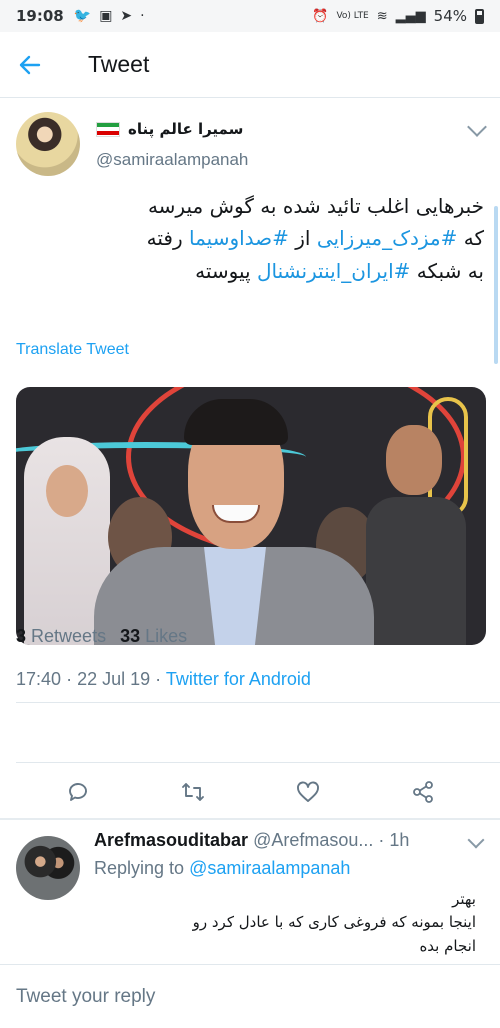 This screenshot has height=1028, width=500. I want to click on reply-input, so click(246, 996).